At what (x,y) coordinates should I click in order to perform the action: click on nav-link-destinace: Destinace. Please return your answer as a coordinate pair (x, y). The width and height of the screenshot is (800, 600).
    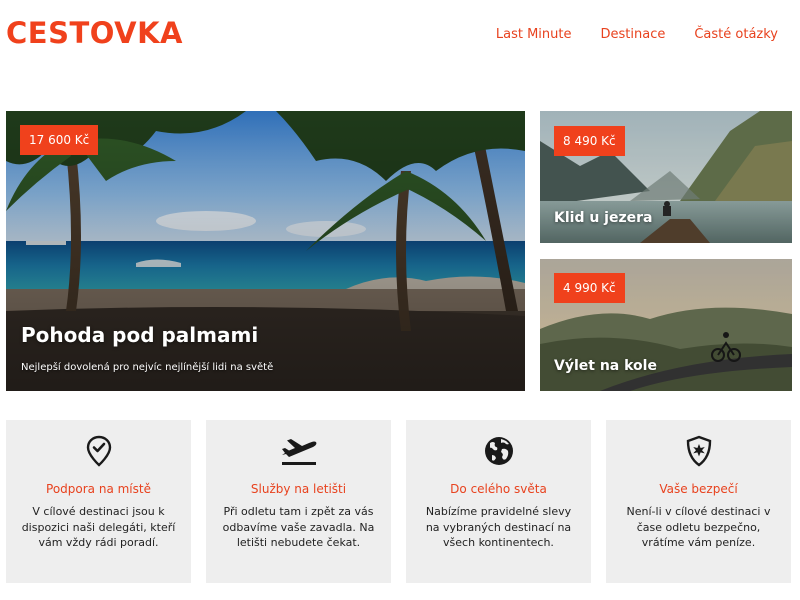
    Looking at the image, I should click on (633, 34).